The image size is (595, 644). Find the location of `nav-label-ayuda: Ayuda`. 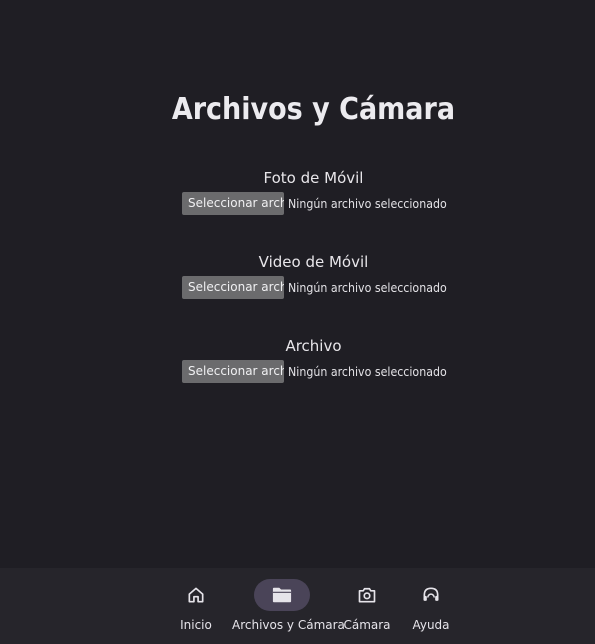

nav-label-ayuda: Ayuda is located at coordinates (431, 625).